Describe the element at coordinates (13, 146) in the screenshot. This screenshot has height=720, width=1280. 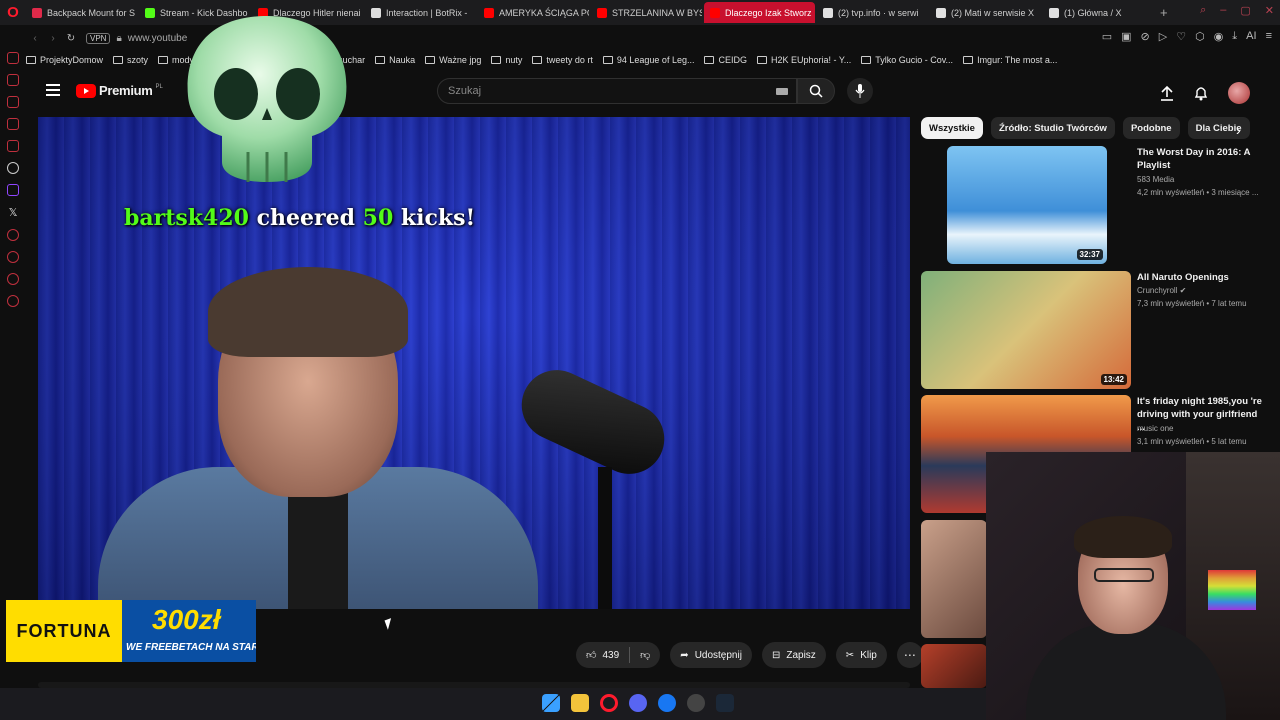
I see `messenger-icon` at that location.